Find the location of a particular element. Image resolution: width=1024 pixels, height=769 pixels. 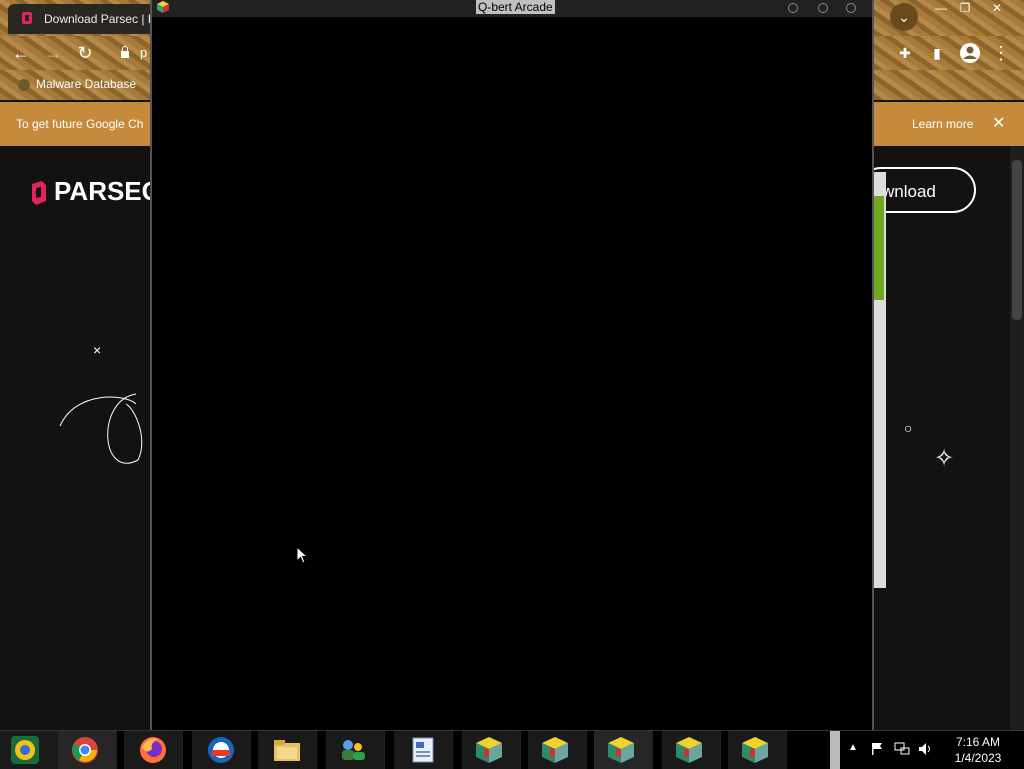

qbert-maximize-button is located at coordinates (823, 8).